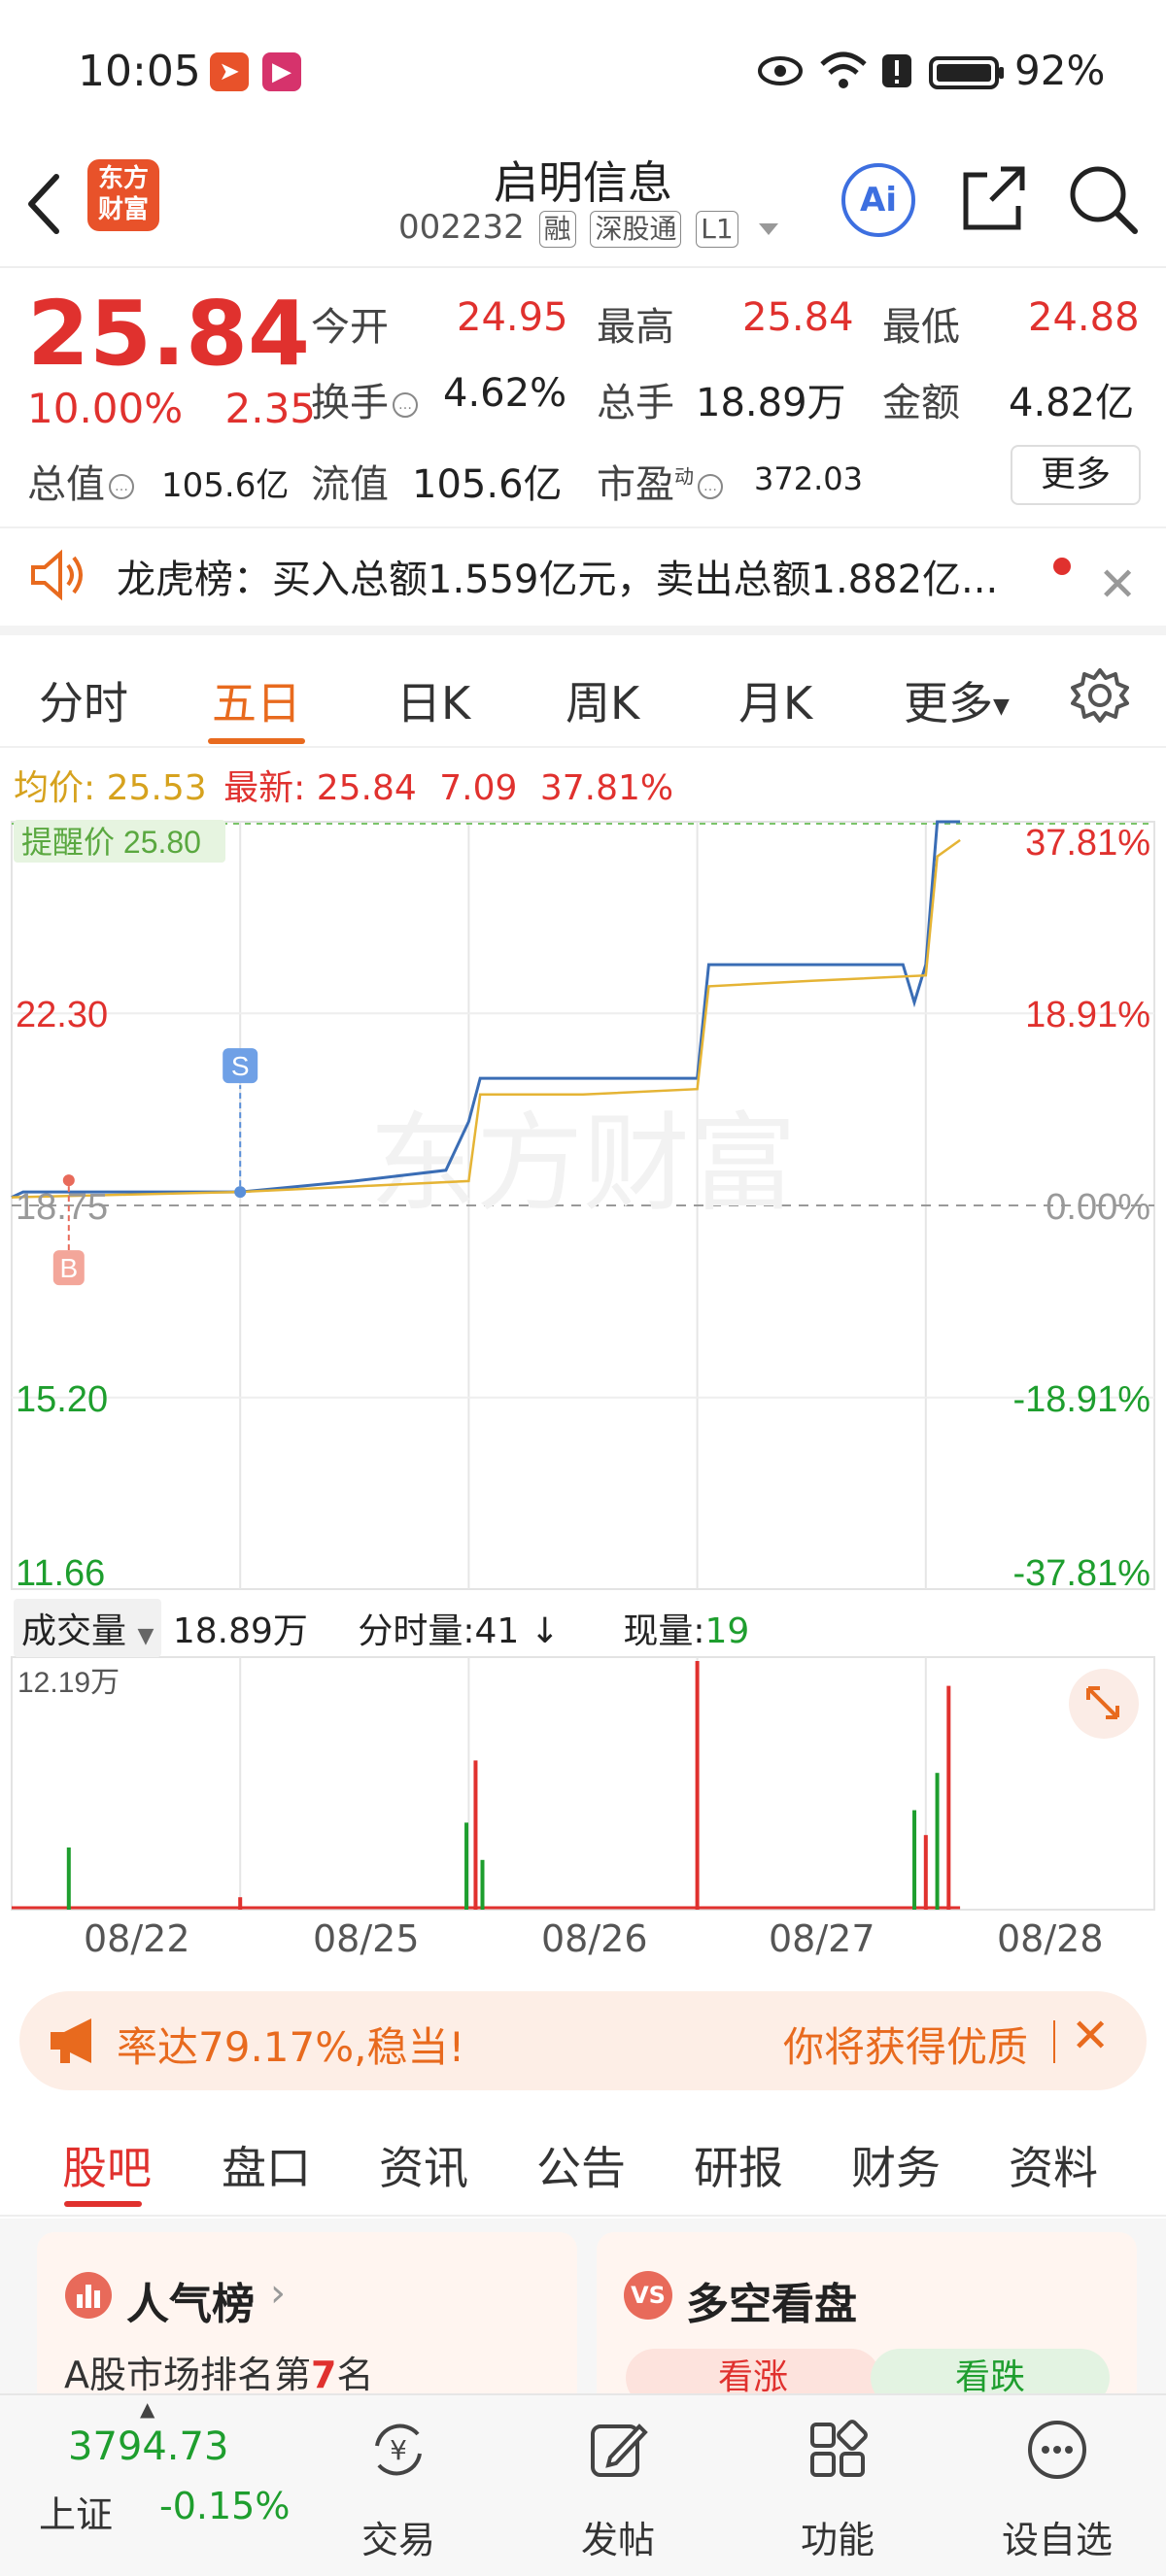  I want to click on price-axis-label: 22.30, so click(62, 1015).